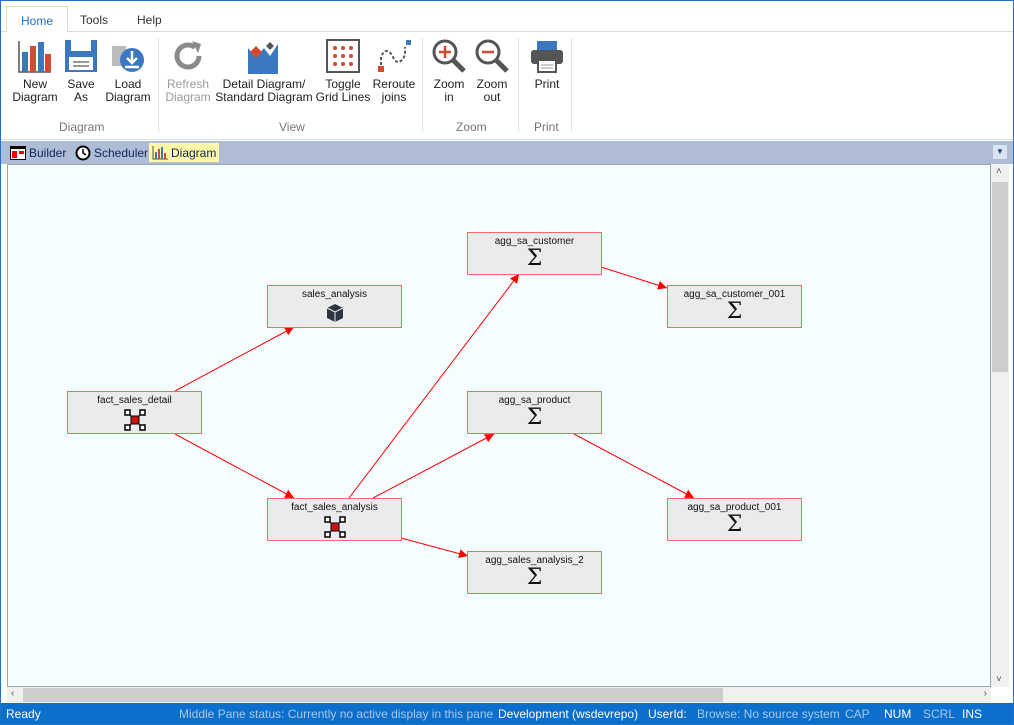 The image size is (1014, 725). I want to click on doc-tab-diagram: Diagram, so click(184, 152).